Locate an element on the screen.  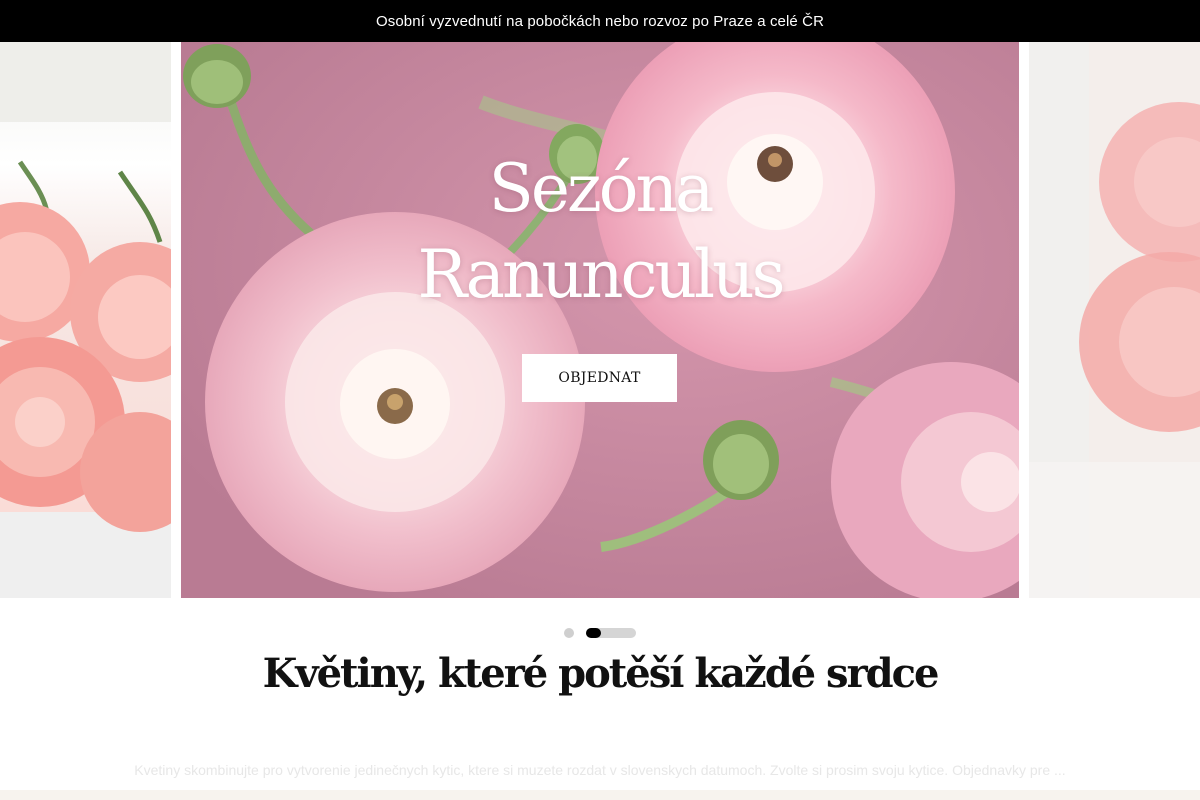
hero-title-line-2: Ranunculus is located at coordinates (601, 274).